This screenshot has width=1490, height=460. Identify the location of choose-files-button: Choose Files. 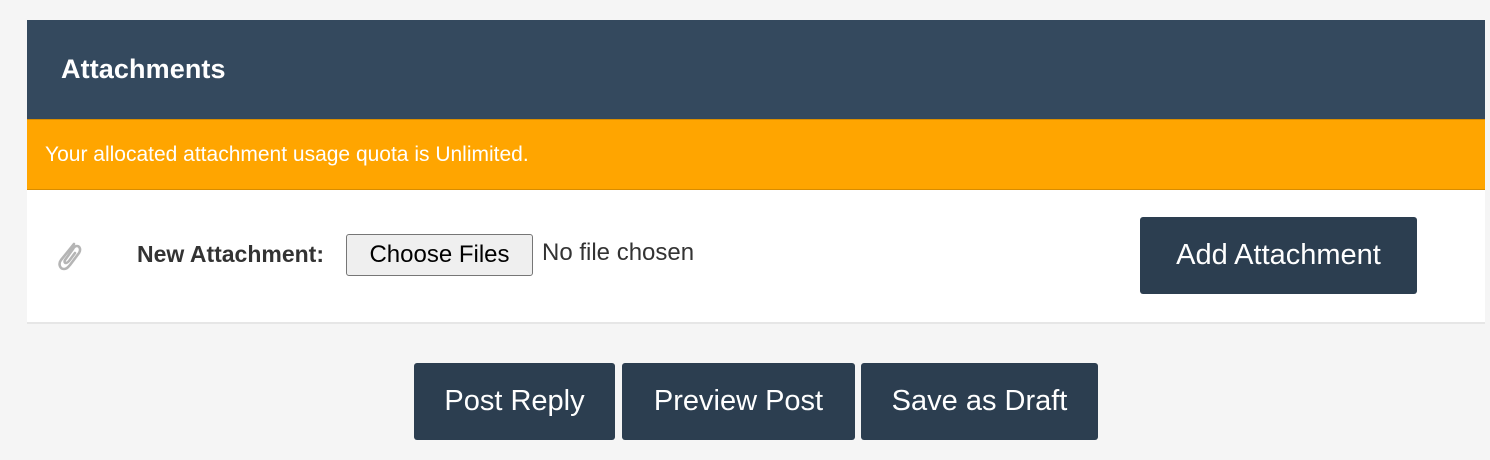
(439, 255).